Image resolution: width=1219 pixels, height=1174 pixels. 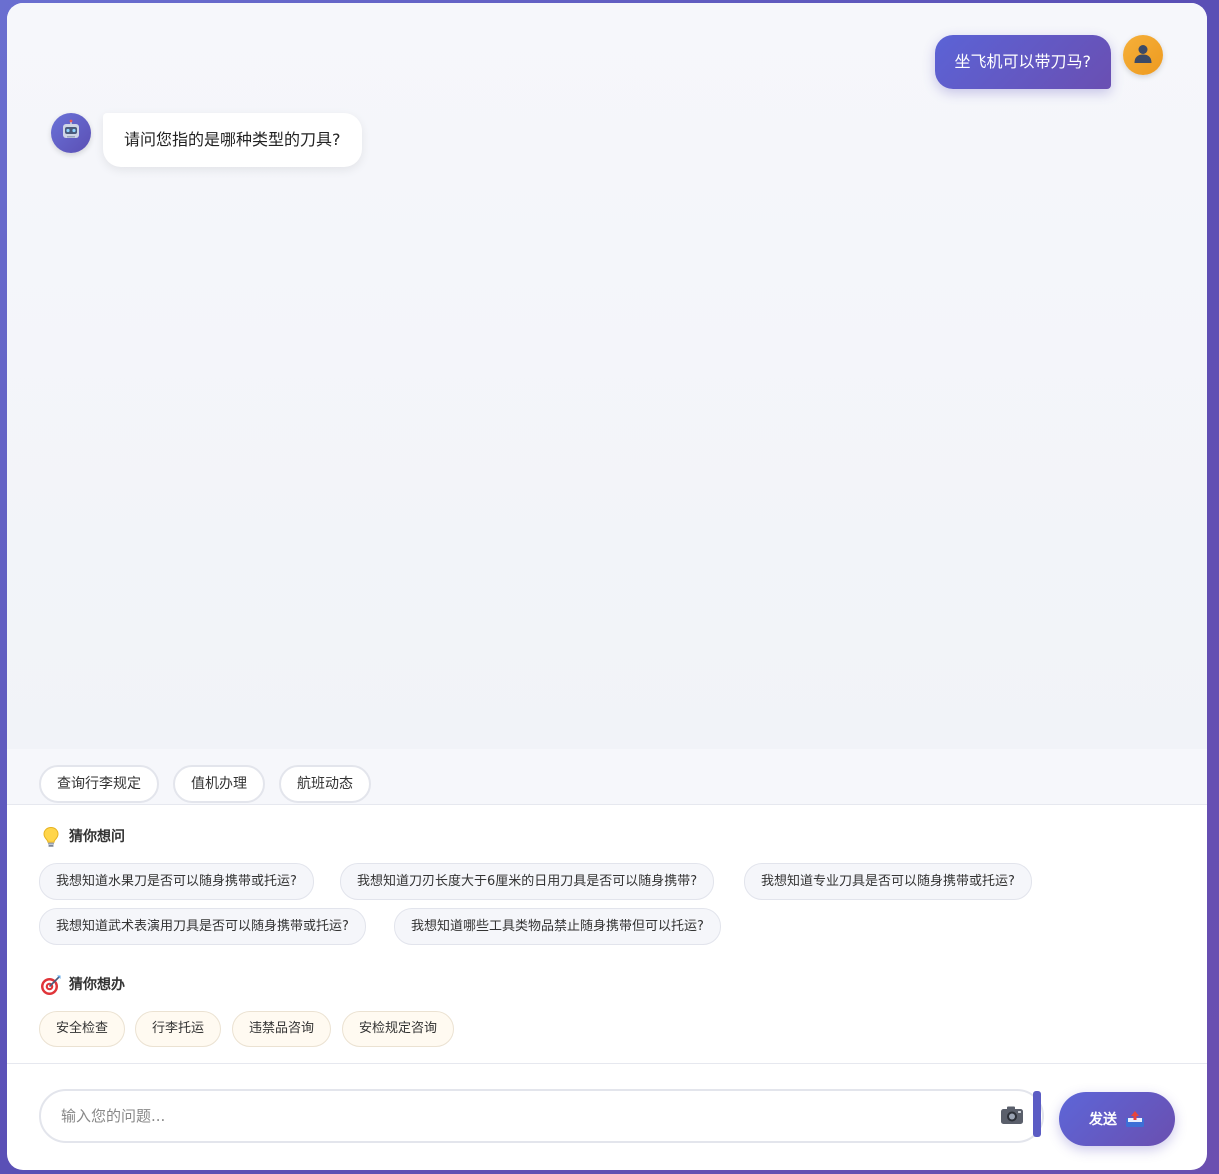 I want to click on suggested-question: 我想知道刀刃长度大于6厘米的日用刀具是否可以随身携带?, so click(x=527, y=881).